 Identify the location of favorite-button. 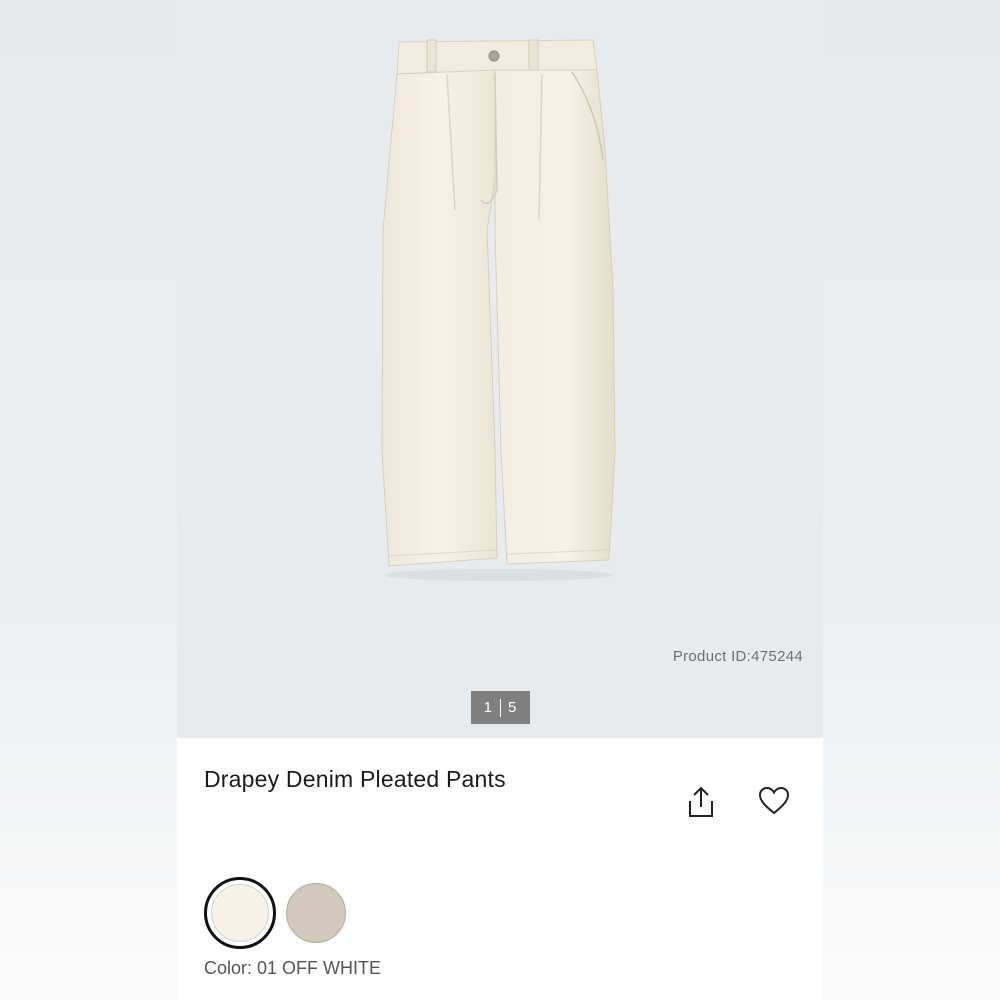
(774, 801).